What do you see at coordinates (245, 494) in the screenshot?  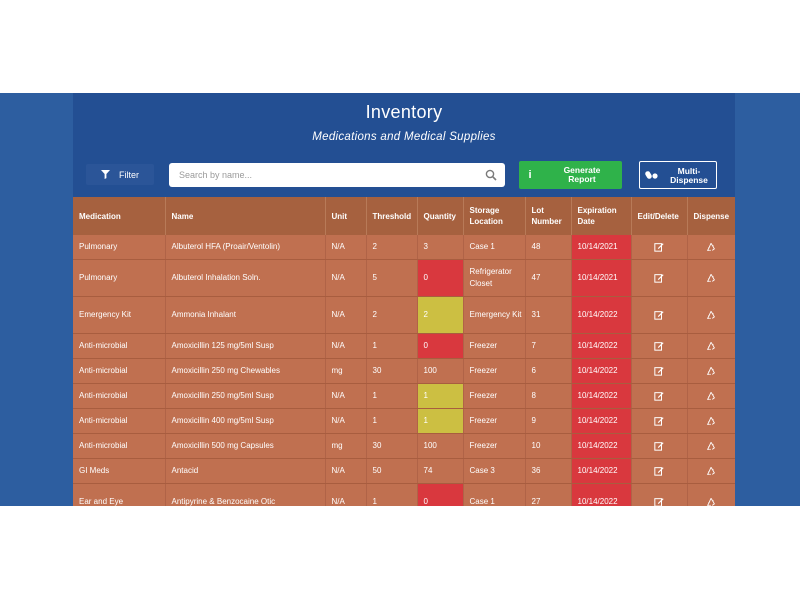 I see `cell-name: Antipyrine & Benzocaine Otic` at bounding box center [245, 494].